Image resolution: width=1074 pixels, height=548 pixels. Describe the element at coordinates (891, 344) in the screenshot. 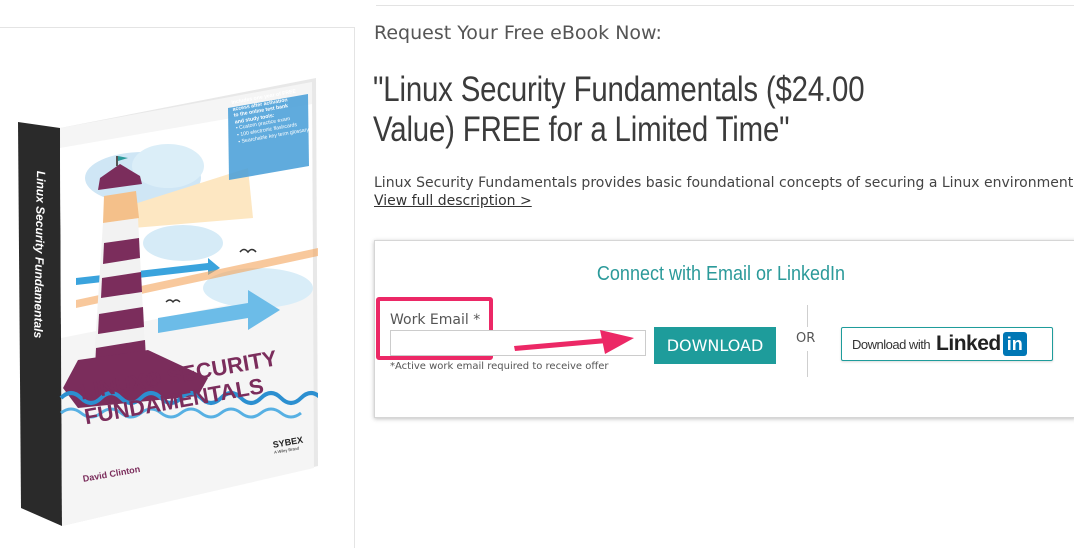

I see `linkedin-button-prefix: Download with` at that location.